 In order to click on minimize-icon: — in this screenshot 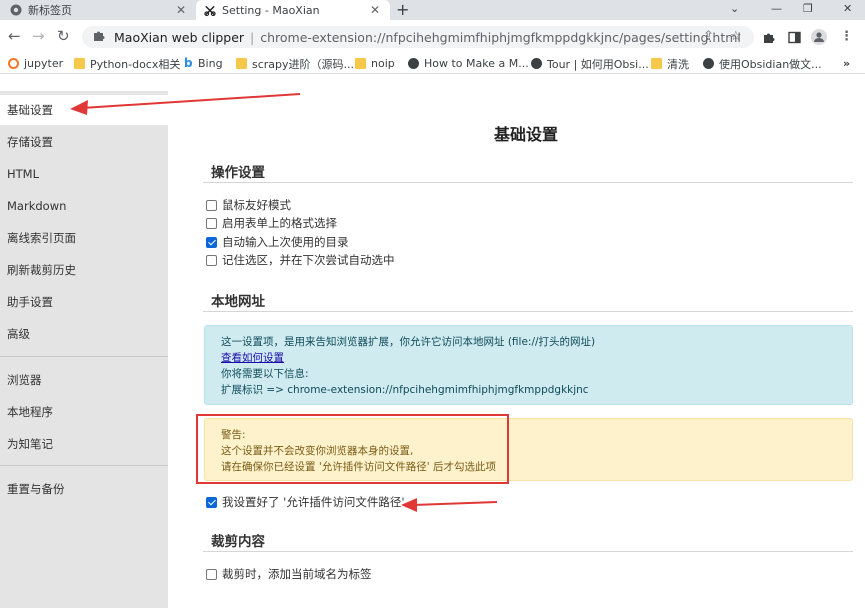, I will do `click(776, 10)`.